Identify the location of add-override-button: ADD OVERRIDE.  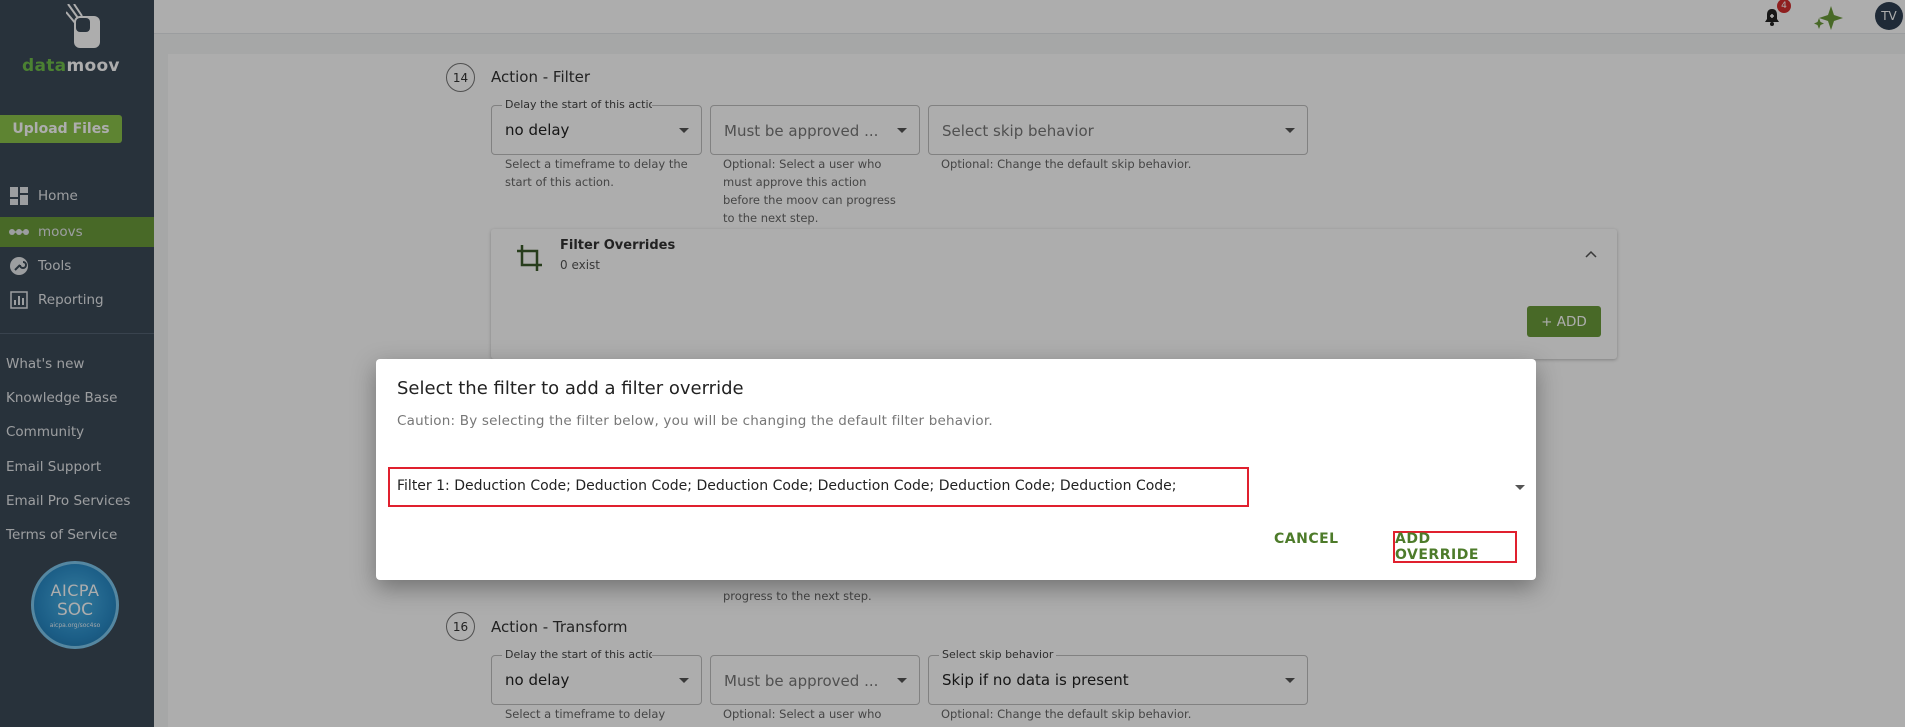
(1455, 547).